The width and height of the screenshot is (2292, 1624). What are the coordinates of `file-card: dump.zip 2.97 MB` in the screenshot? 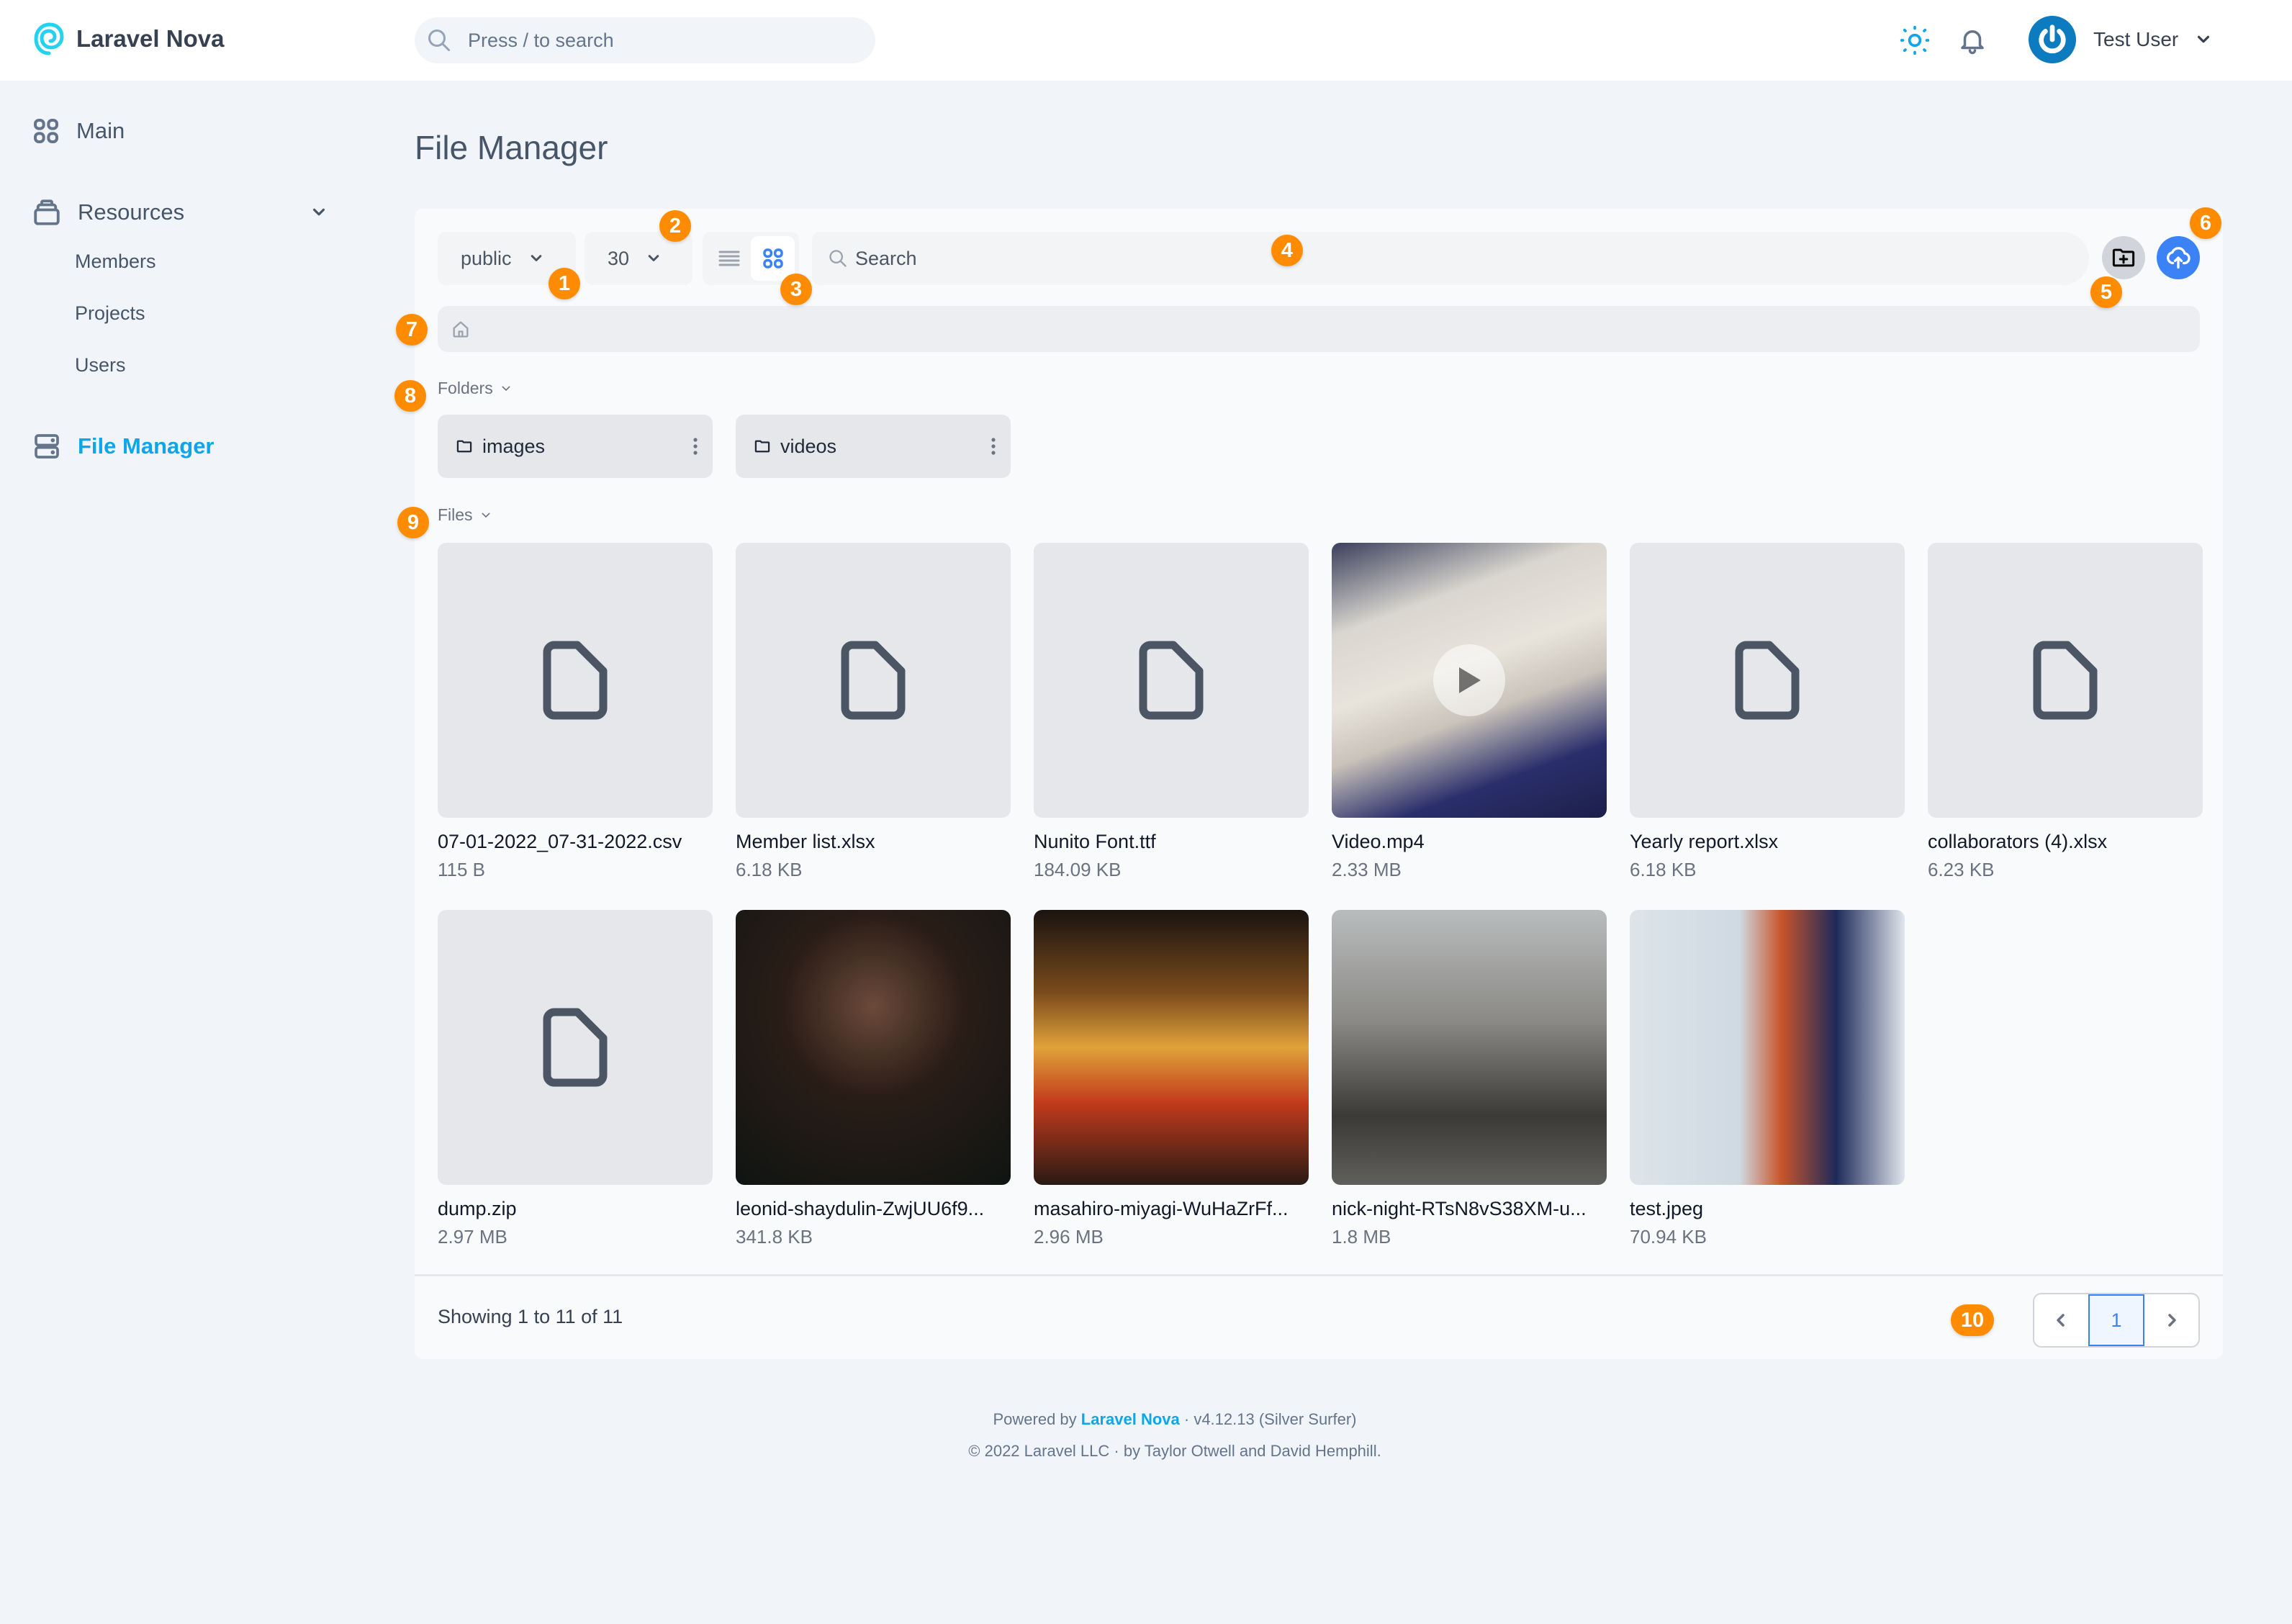 It's located at (575, 1079).